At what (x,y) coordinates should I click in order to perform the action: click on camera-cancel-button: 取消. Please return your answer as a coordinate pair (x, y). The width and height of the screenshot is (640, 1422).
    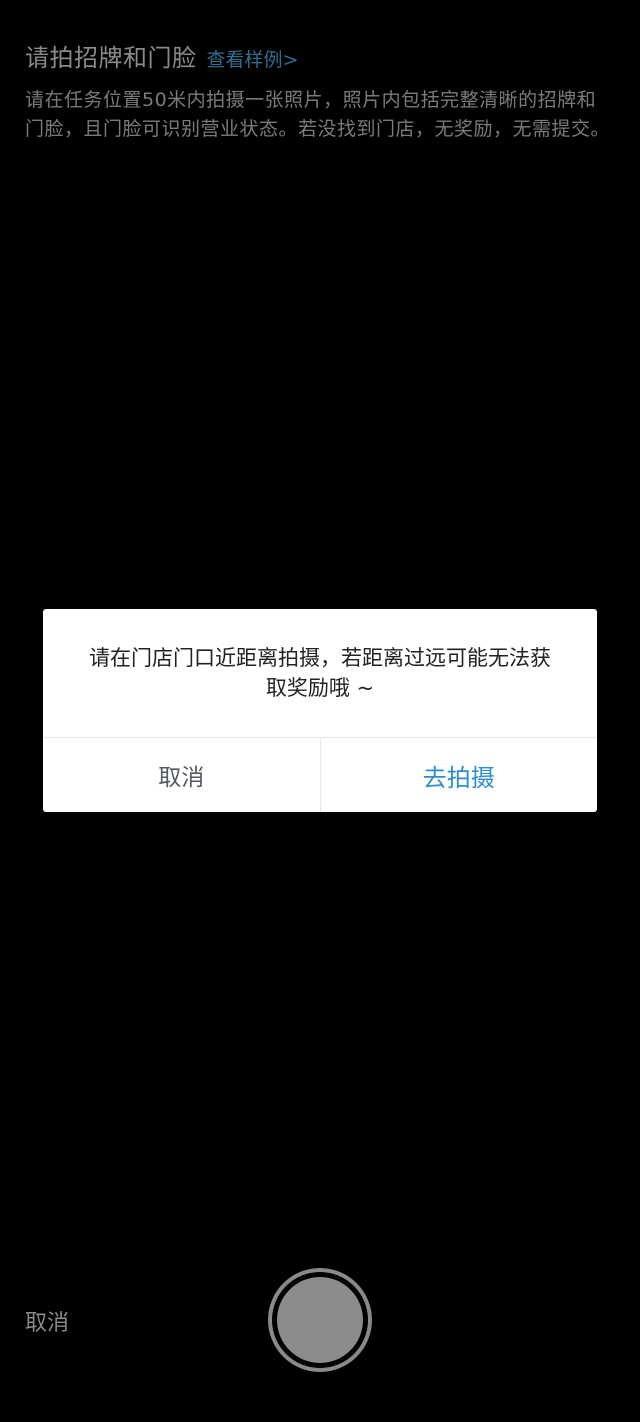
    Looking at the image, I should click on (47, 1321).